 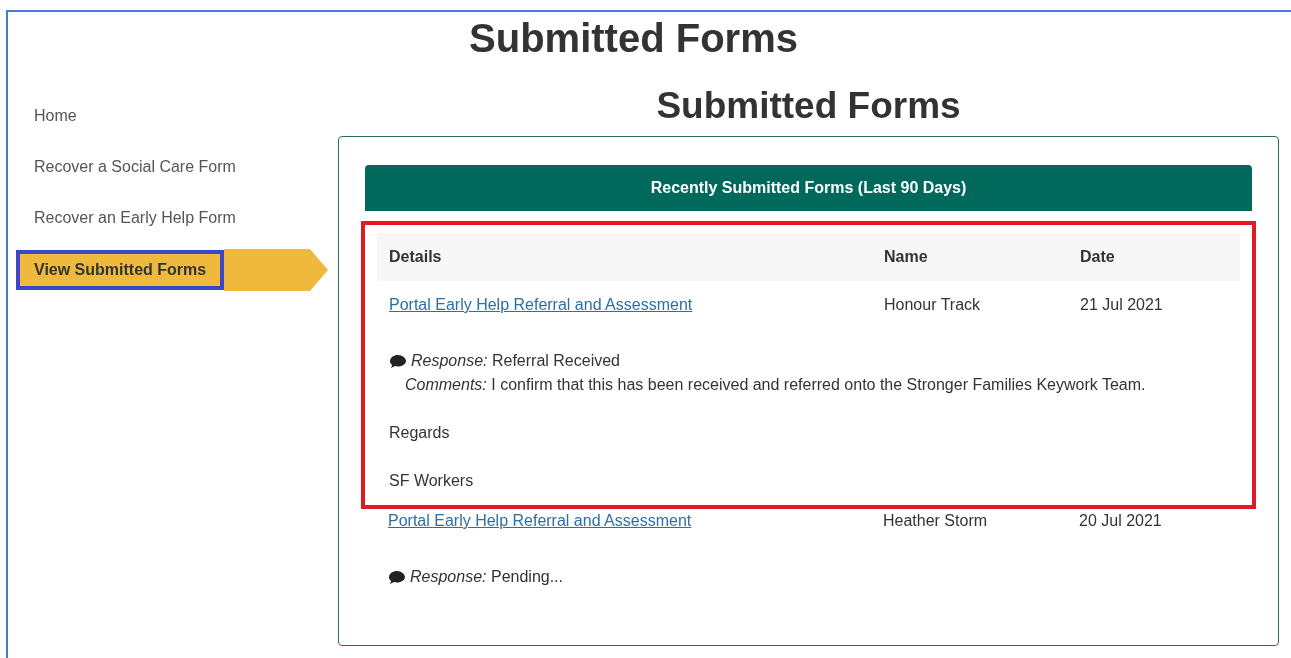 I want to click on sidebar-item: View Submitted Forms, so click(x=120, y=270).